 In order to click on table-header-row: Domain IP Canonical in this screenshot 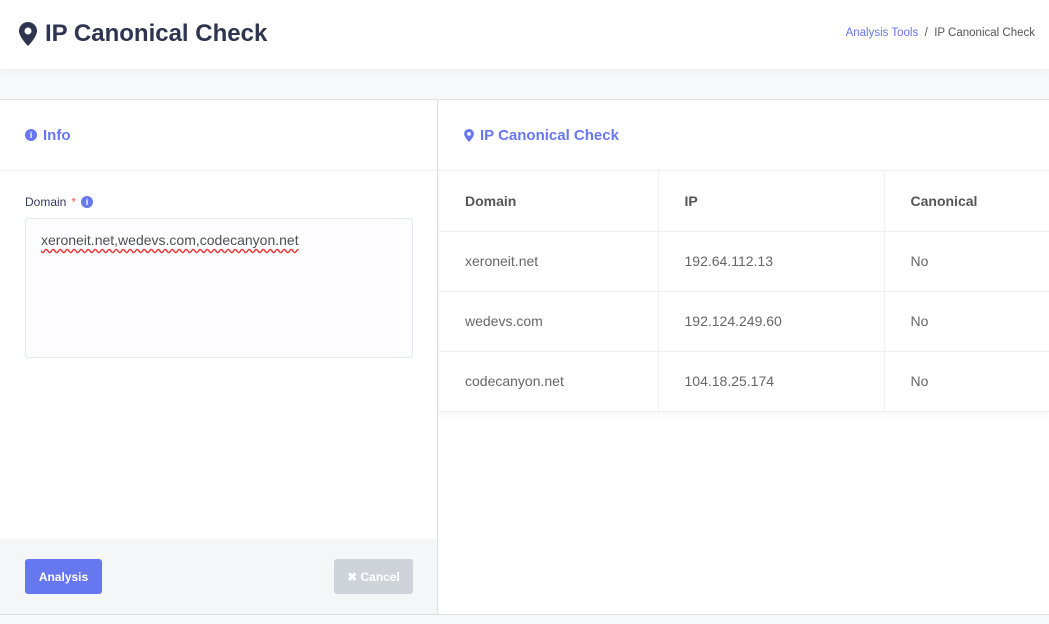, I will do `click(744, 201)`.